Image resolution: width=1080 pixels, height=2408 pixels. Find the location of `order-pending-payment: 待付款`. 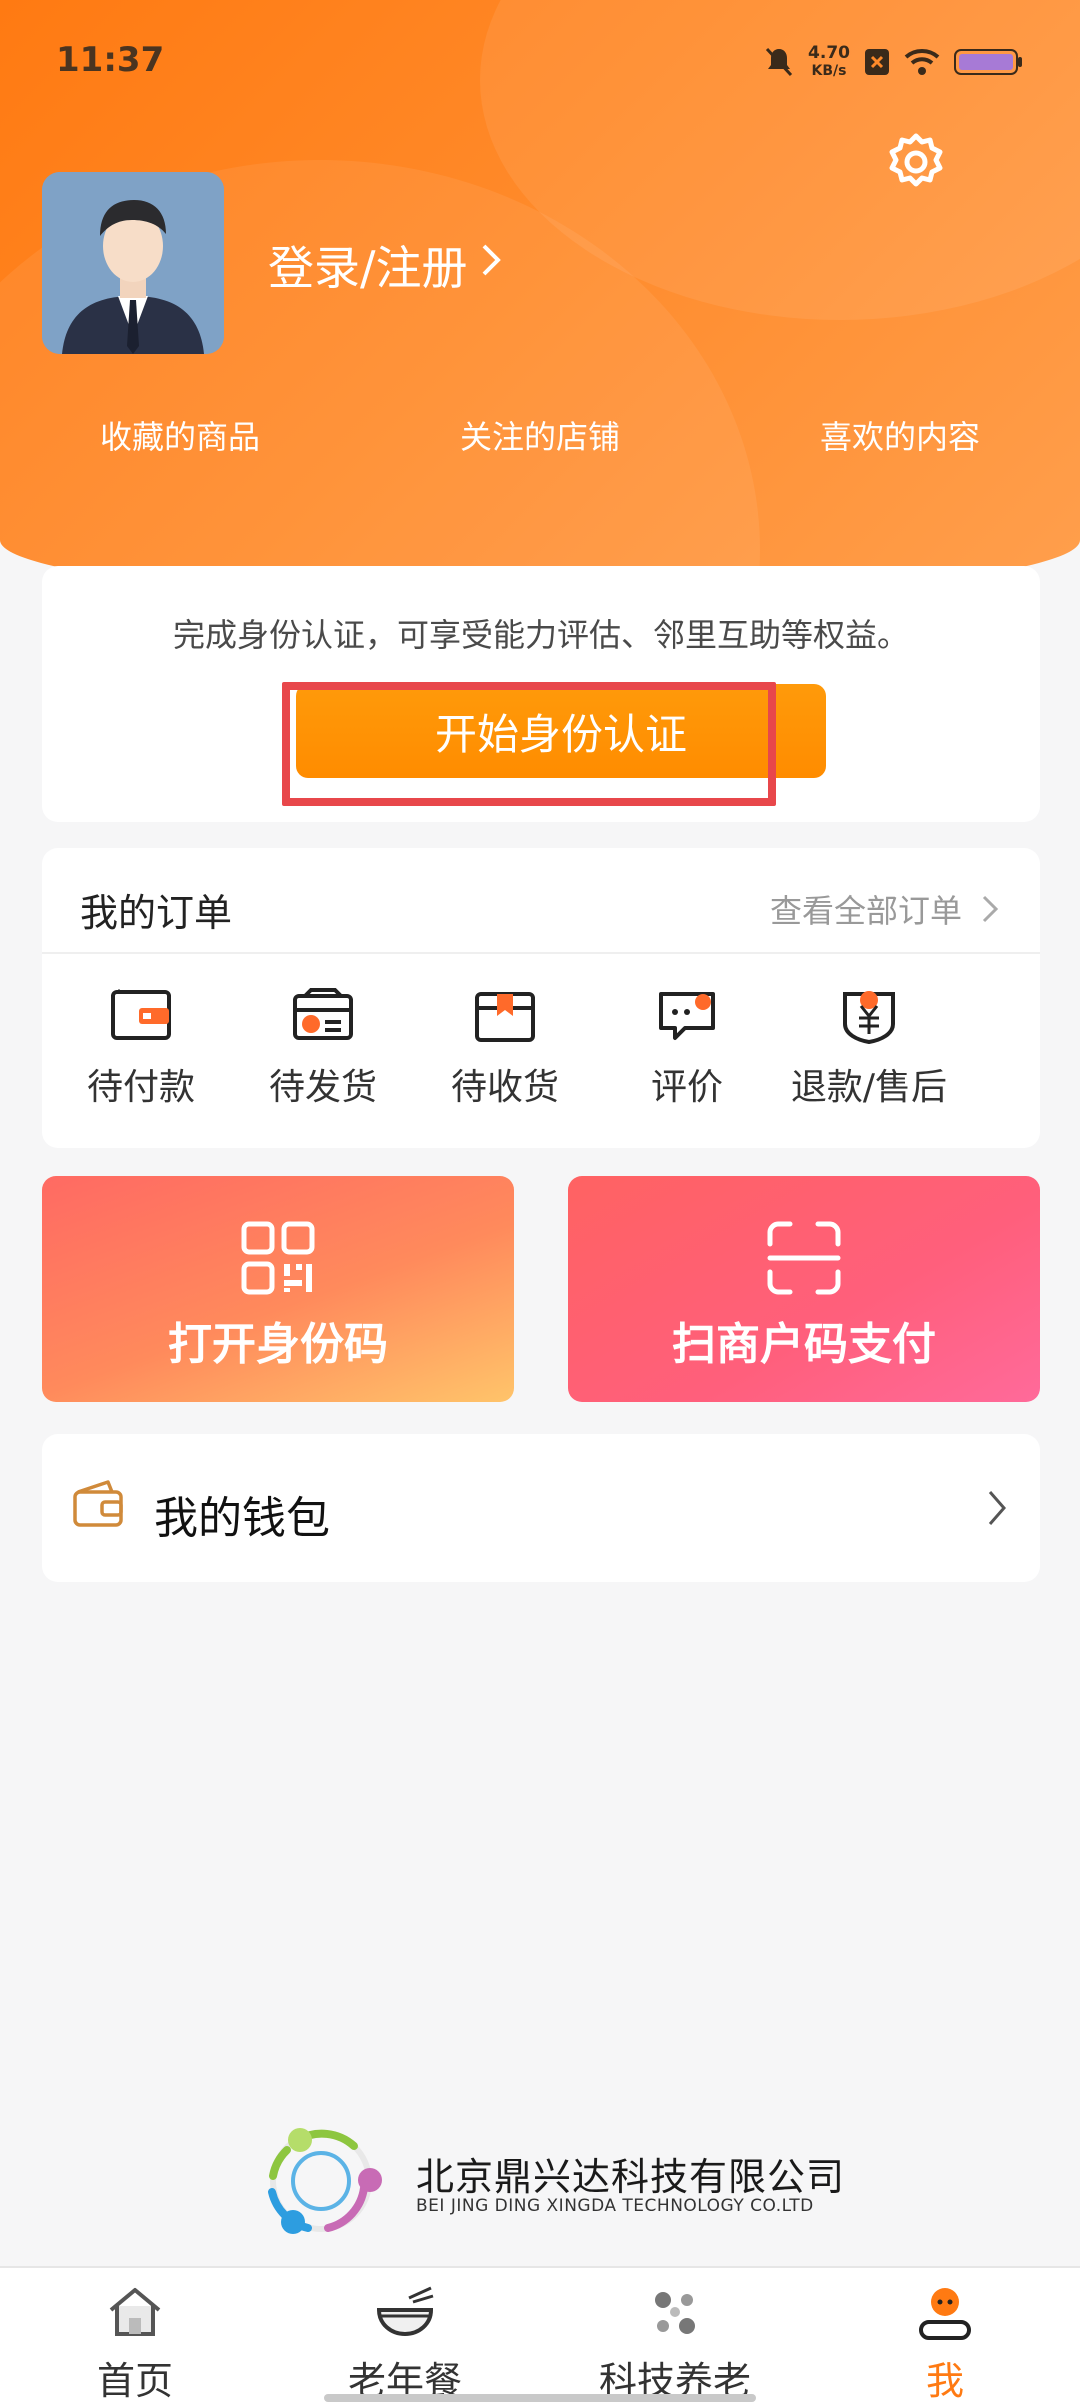

order-pending-payment: 待付款 is located at coordinates (141, 1049).